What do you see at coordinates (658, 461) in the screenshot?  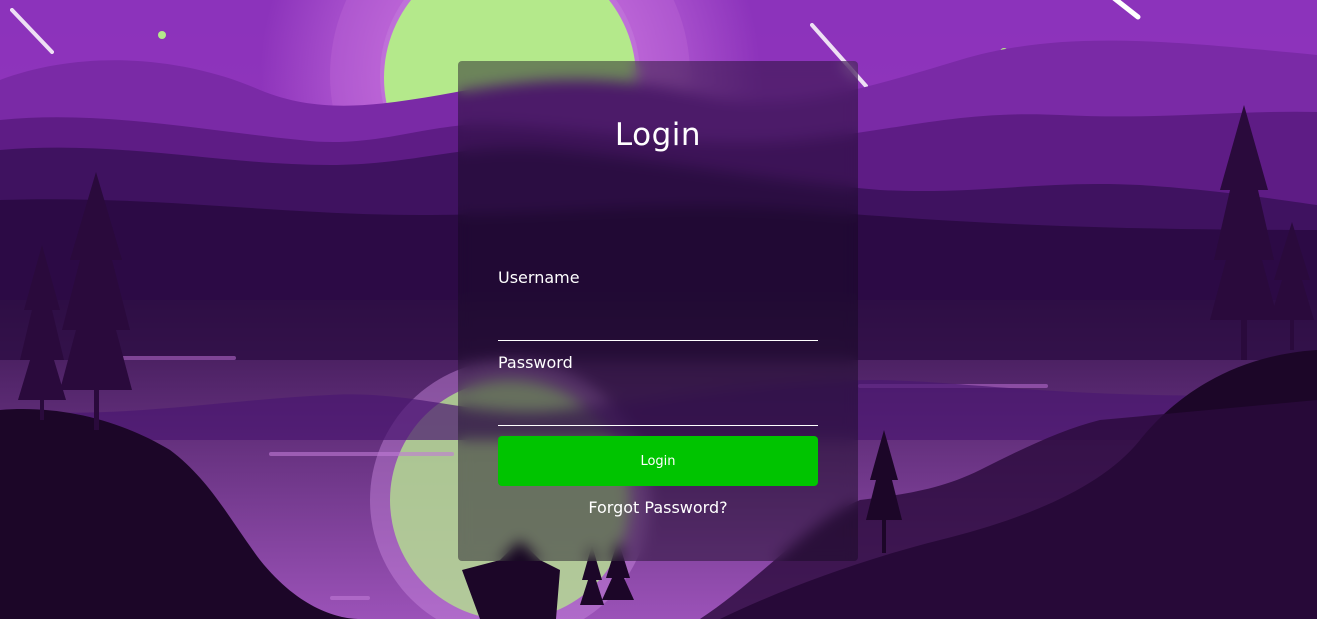 I see `login-button: Login` at bounding box center [658, 461].